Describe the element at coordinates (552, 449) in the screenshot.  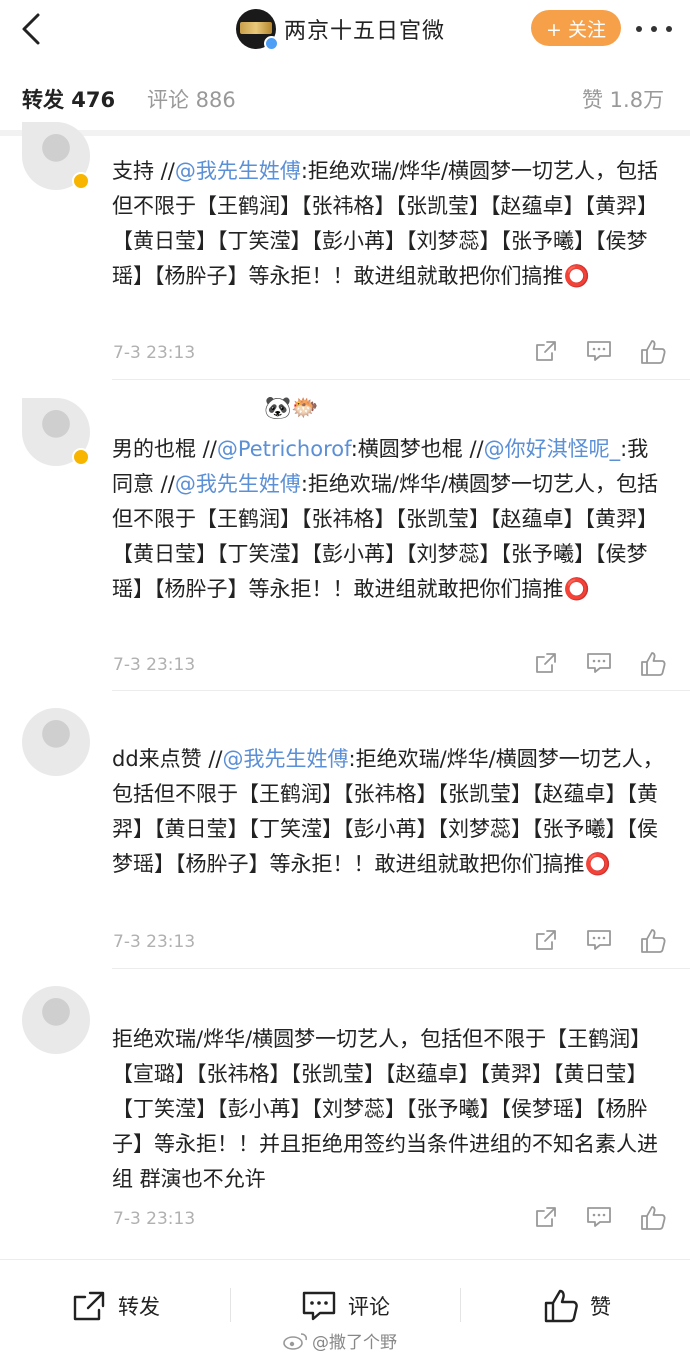
I see `mention-link: @你好淇怪呢_` at that location.